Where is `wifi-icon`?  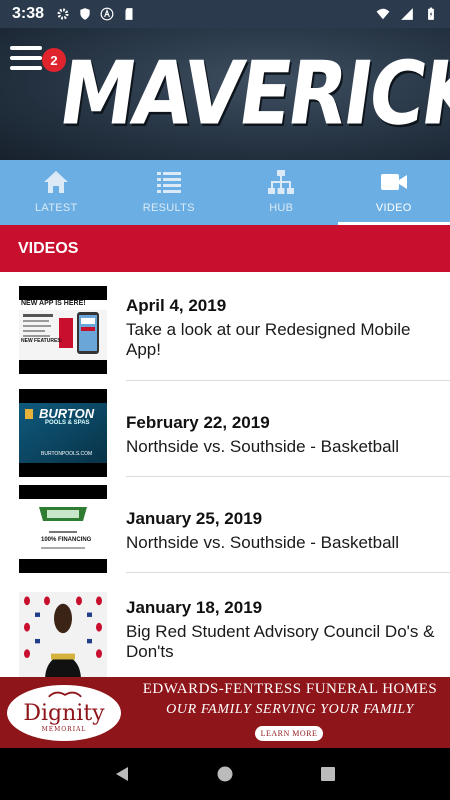
wifi-icon is located at coordinates (383, 14).